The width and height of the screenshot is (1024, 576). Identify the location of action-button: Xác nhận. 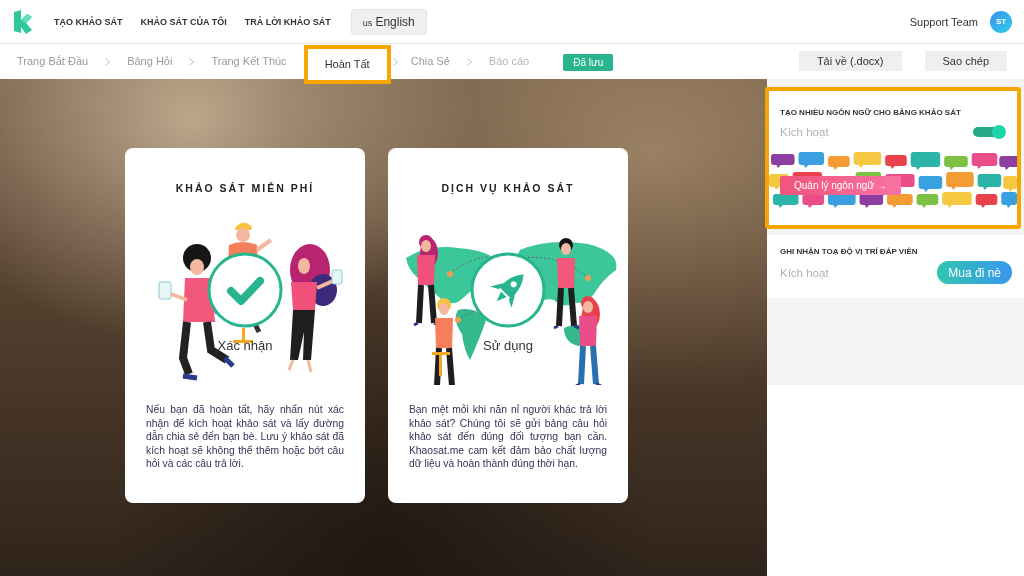
(245, 302).